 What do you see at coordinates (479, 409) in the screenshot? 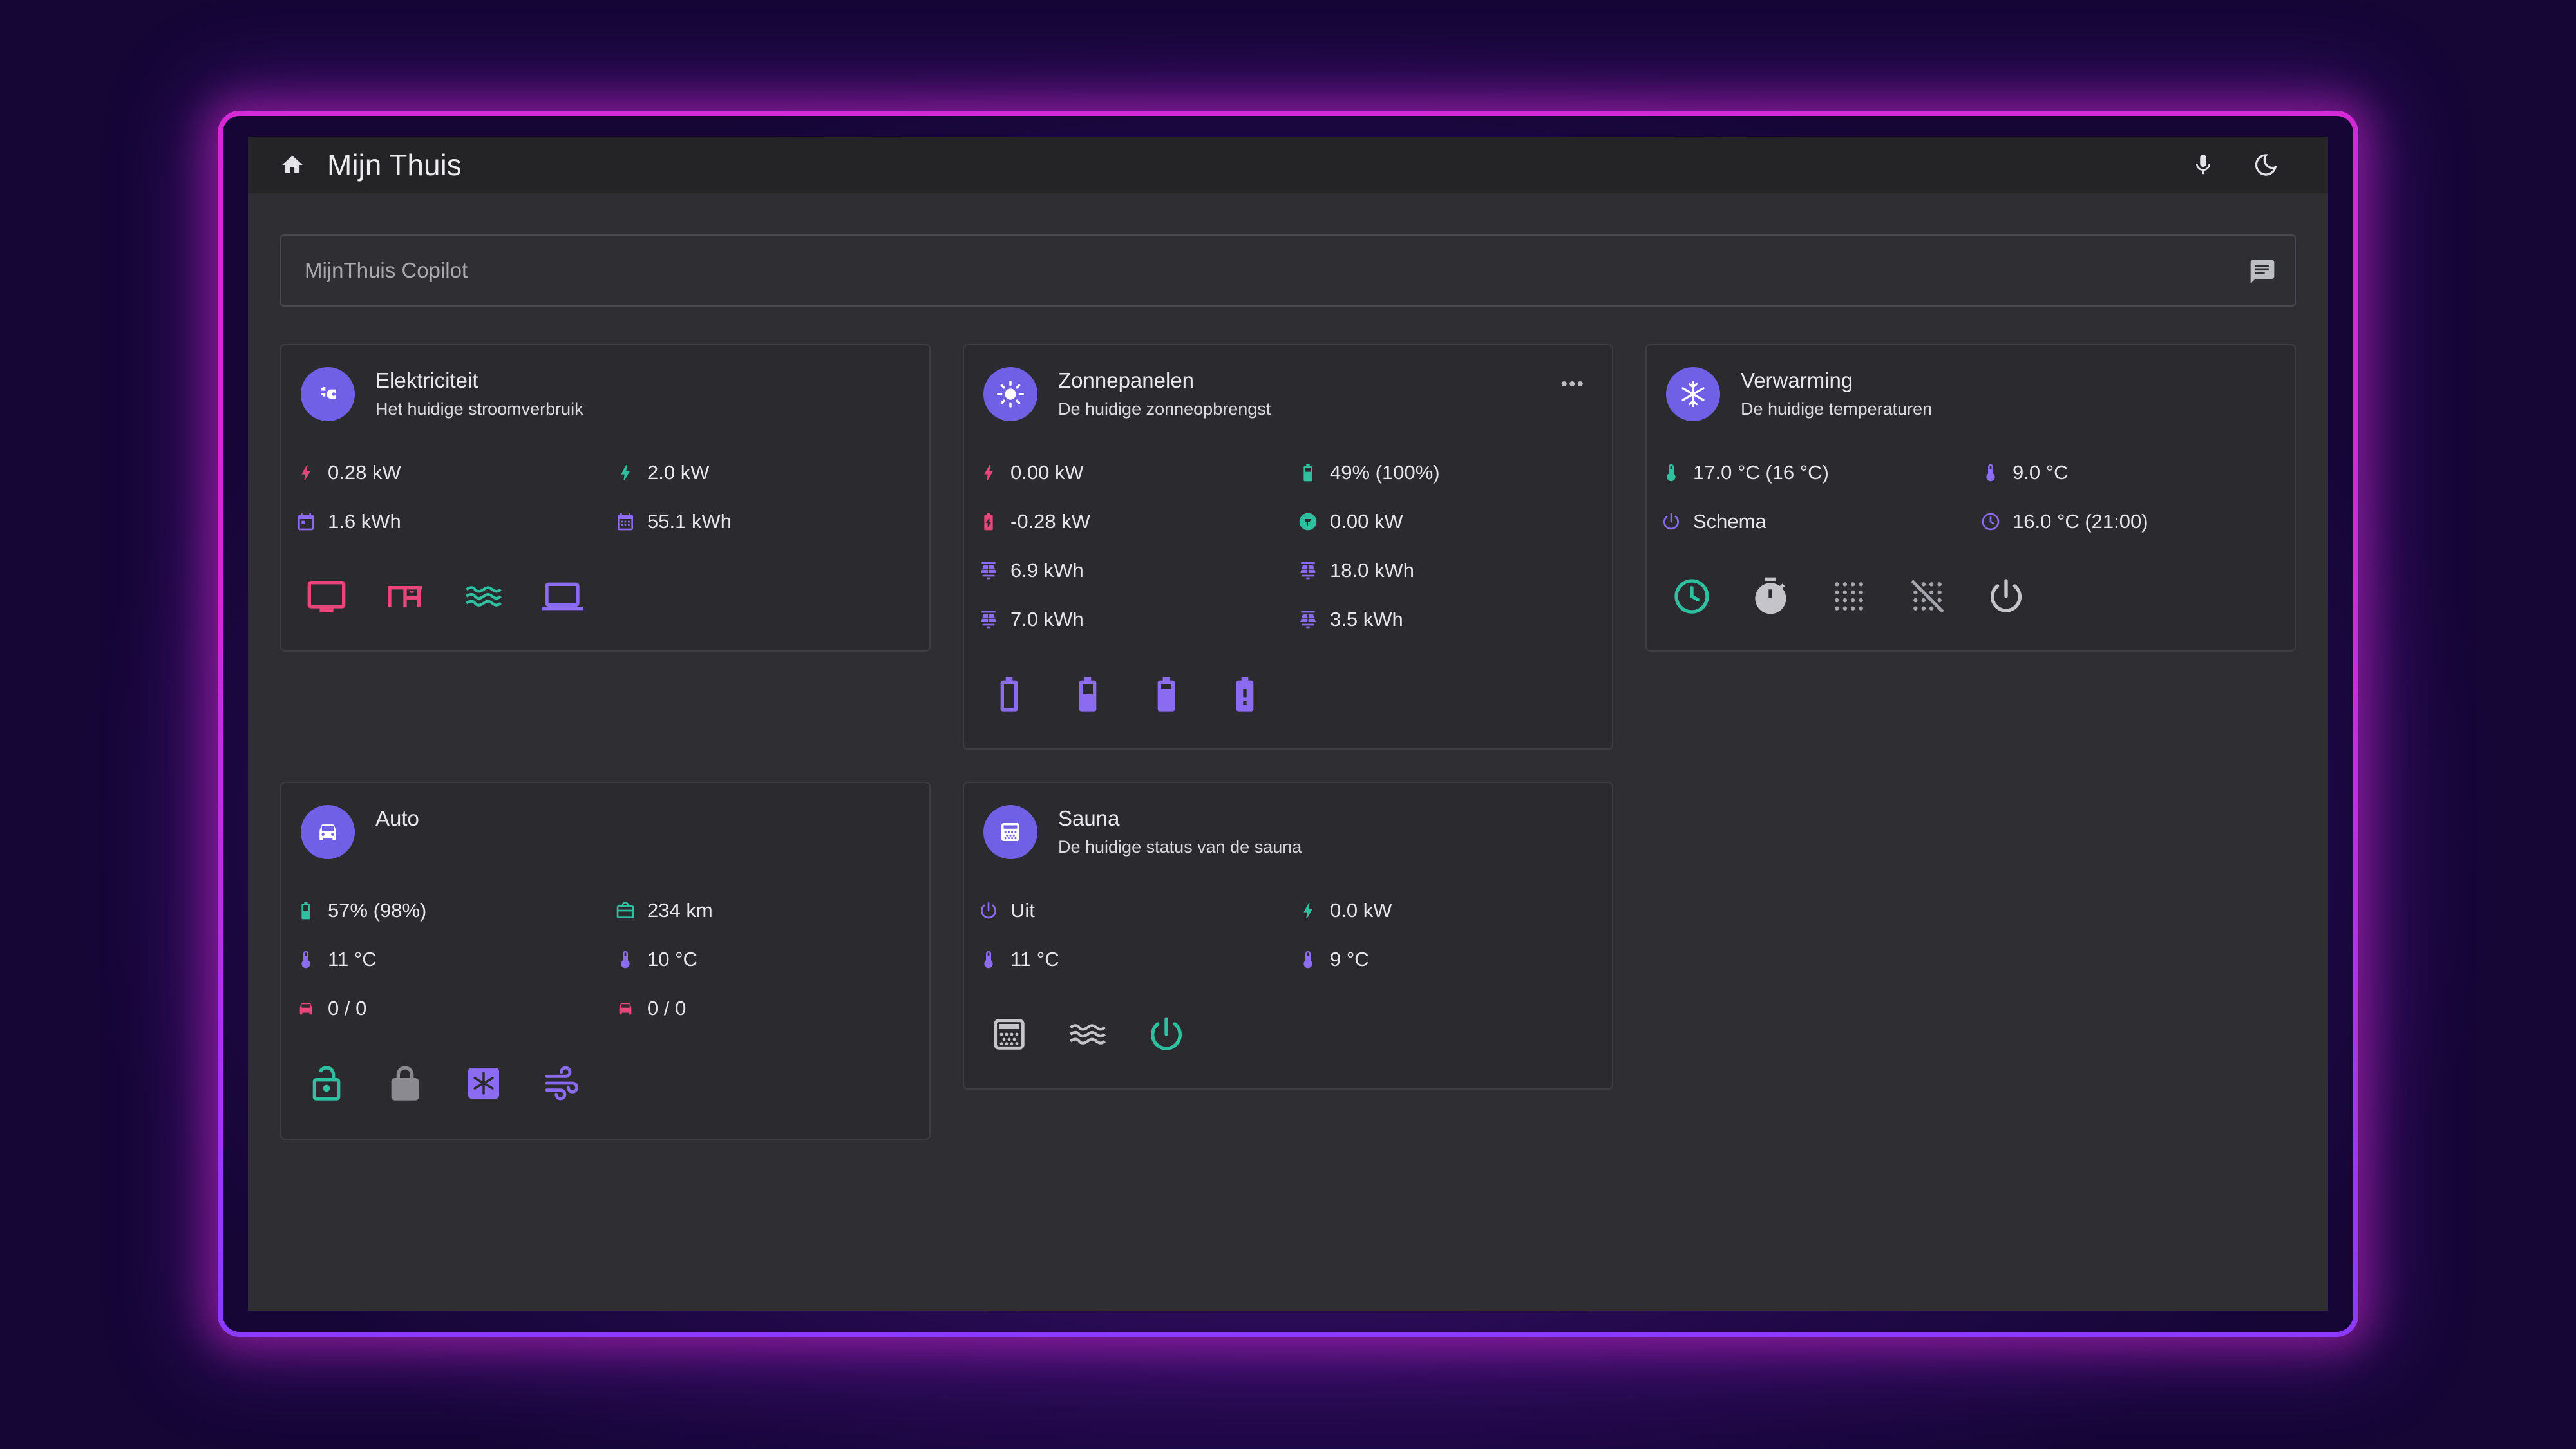
I see `card-subtitle: Het huidige stroomverbruik` at bounding box center [479, 409].